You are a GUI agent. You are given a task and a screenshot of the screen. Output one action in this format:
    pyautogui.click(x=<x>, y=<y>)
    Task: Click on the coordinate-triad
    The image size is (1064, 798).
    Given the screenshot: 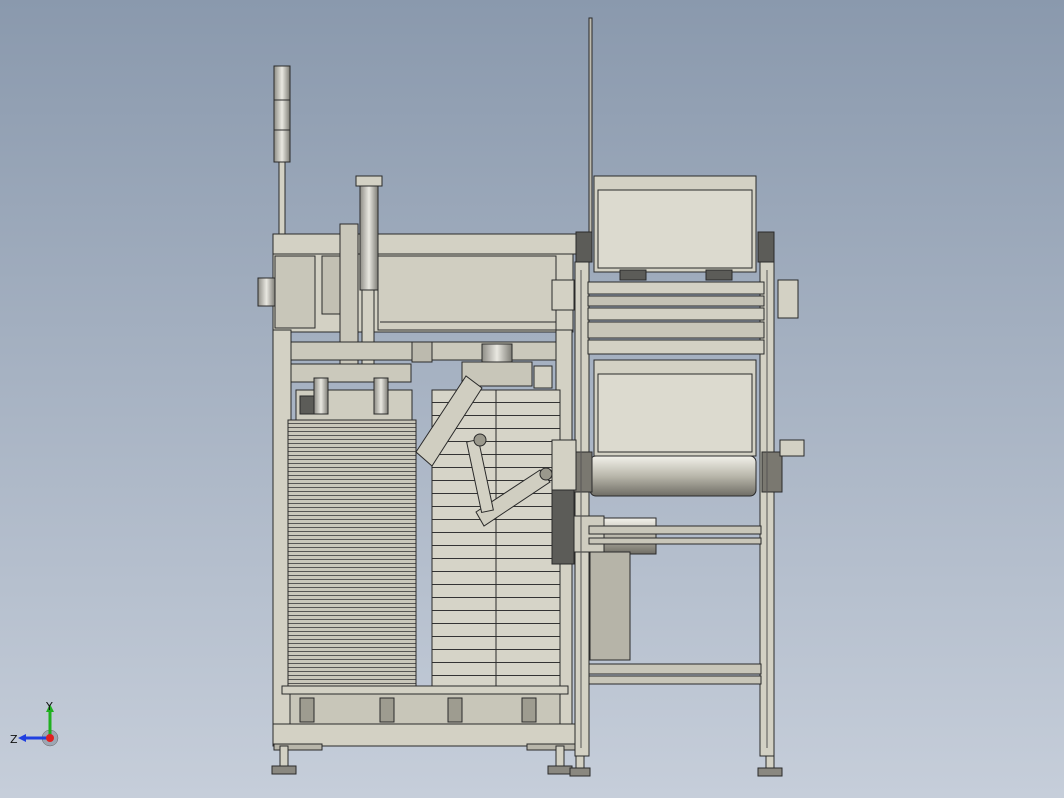 What is the action you would take?
    pyautogui.click(x=38, y=725)
    